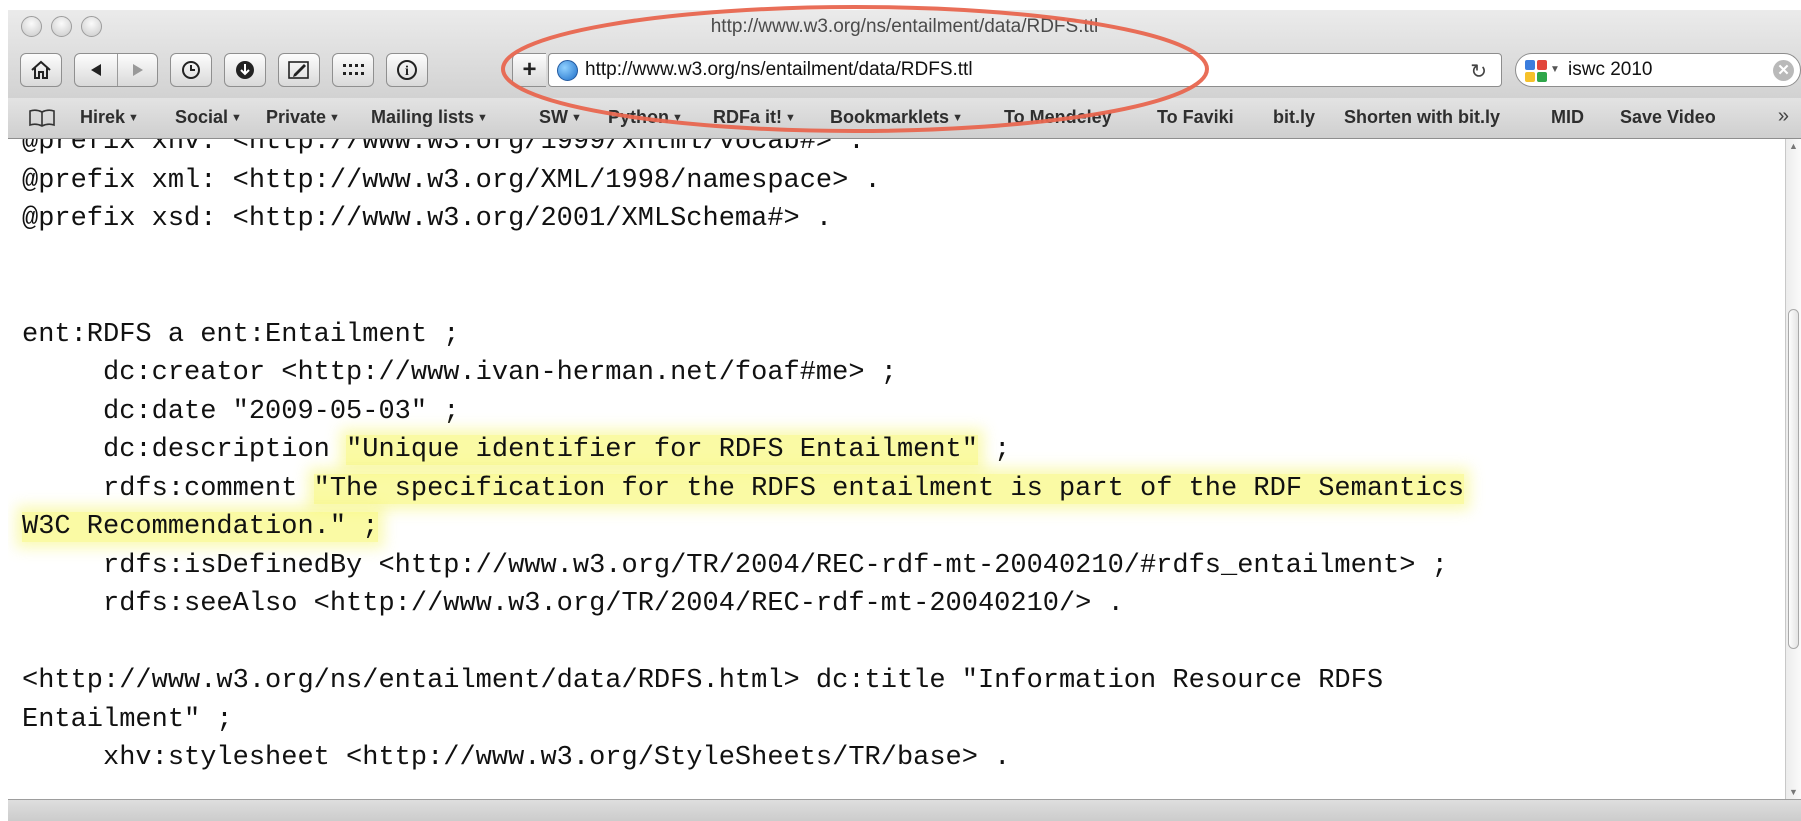 The image size is (1801, 821). I want to click on google-icon, so click(1536, 71).